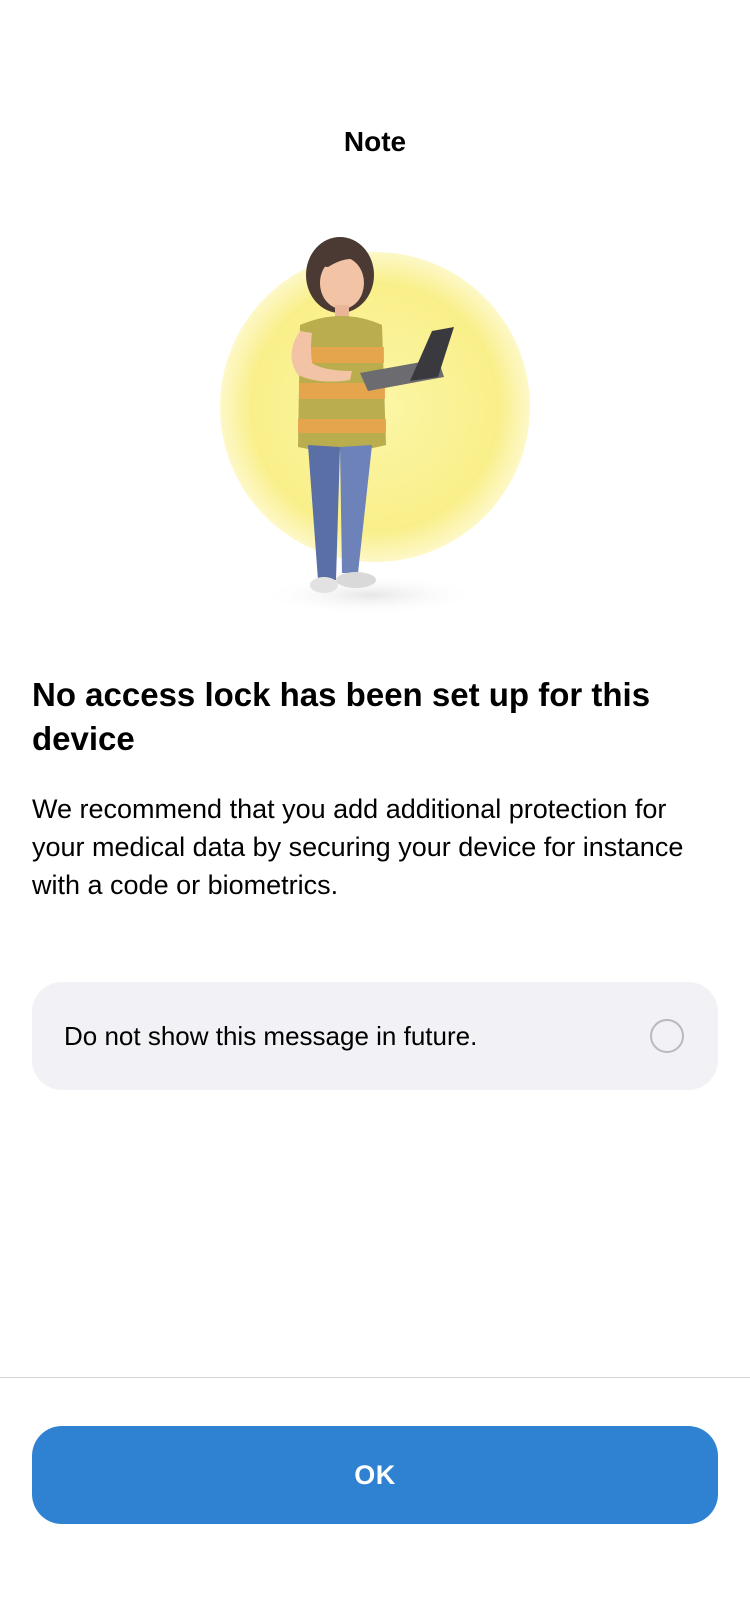 Image resolution: width=750 pixels, height=1624 pixels. What do you see at coordinates (271, 1035) in the screenshot?
I see `option-label: Do not show this message in future.` at bounding box center [271, 1035].